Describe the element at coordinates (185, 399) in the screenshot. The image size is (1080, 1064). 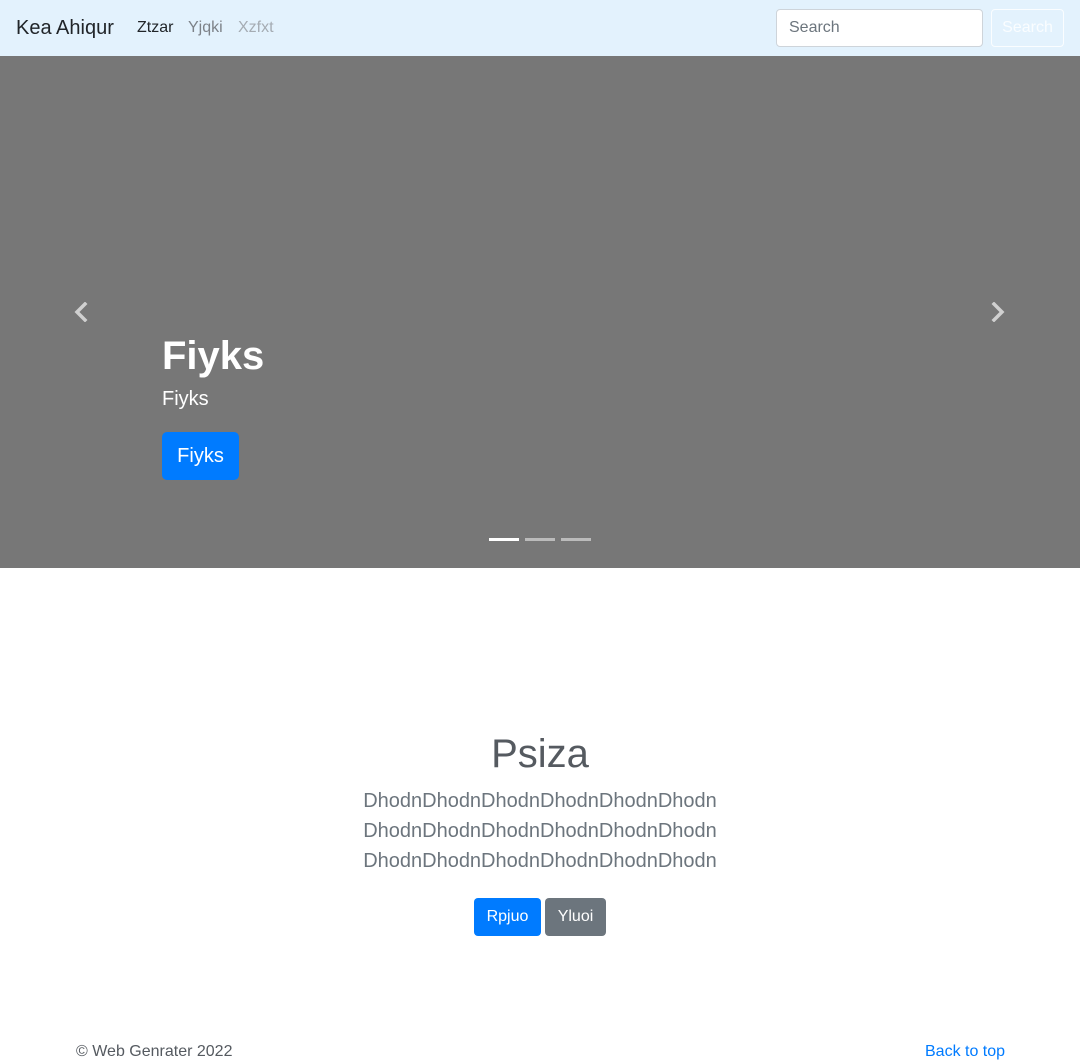
I see `carousel-caption-text: Fiyks` at that location.